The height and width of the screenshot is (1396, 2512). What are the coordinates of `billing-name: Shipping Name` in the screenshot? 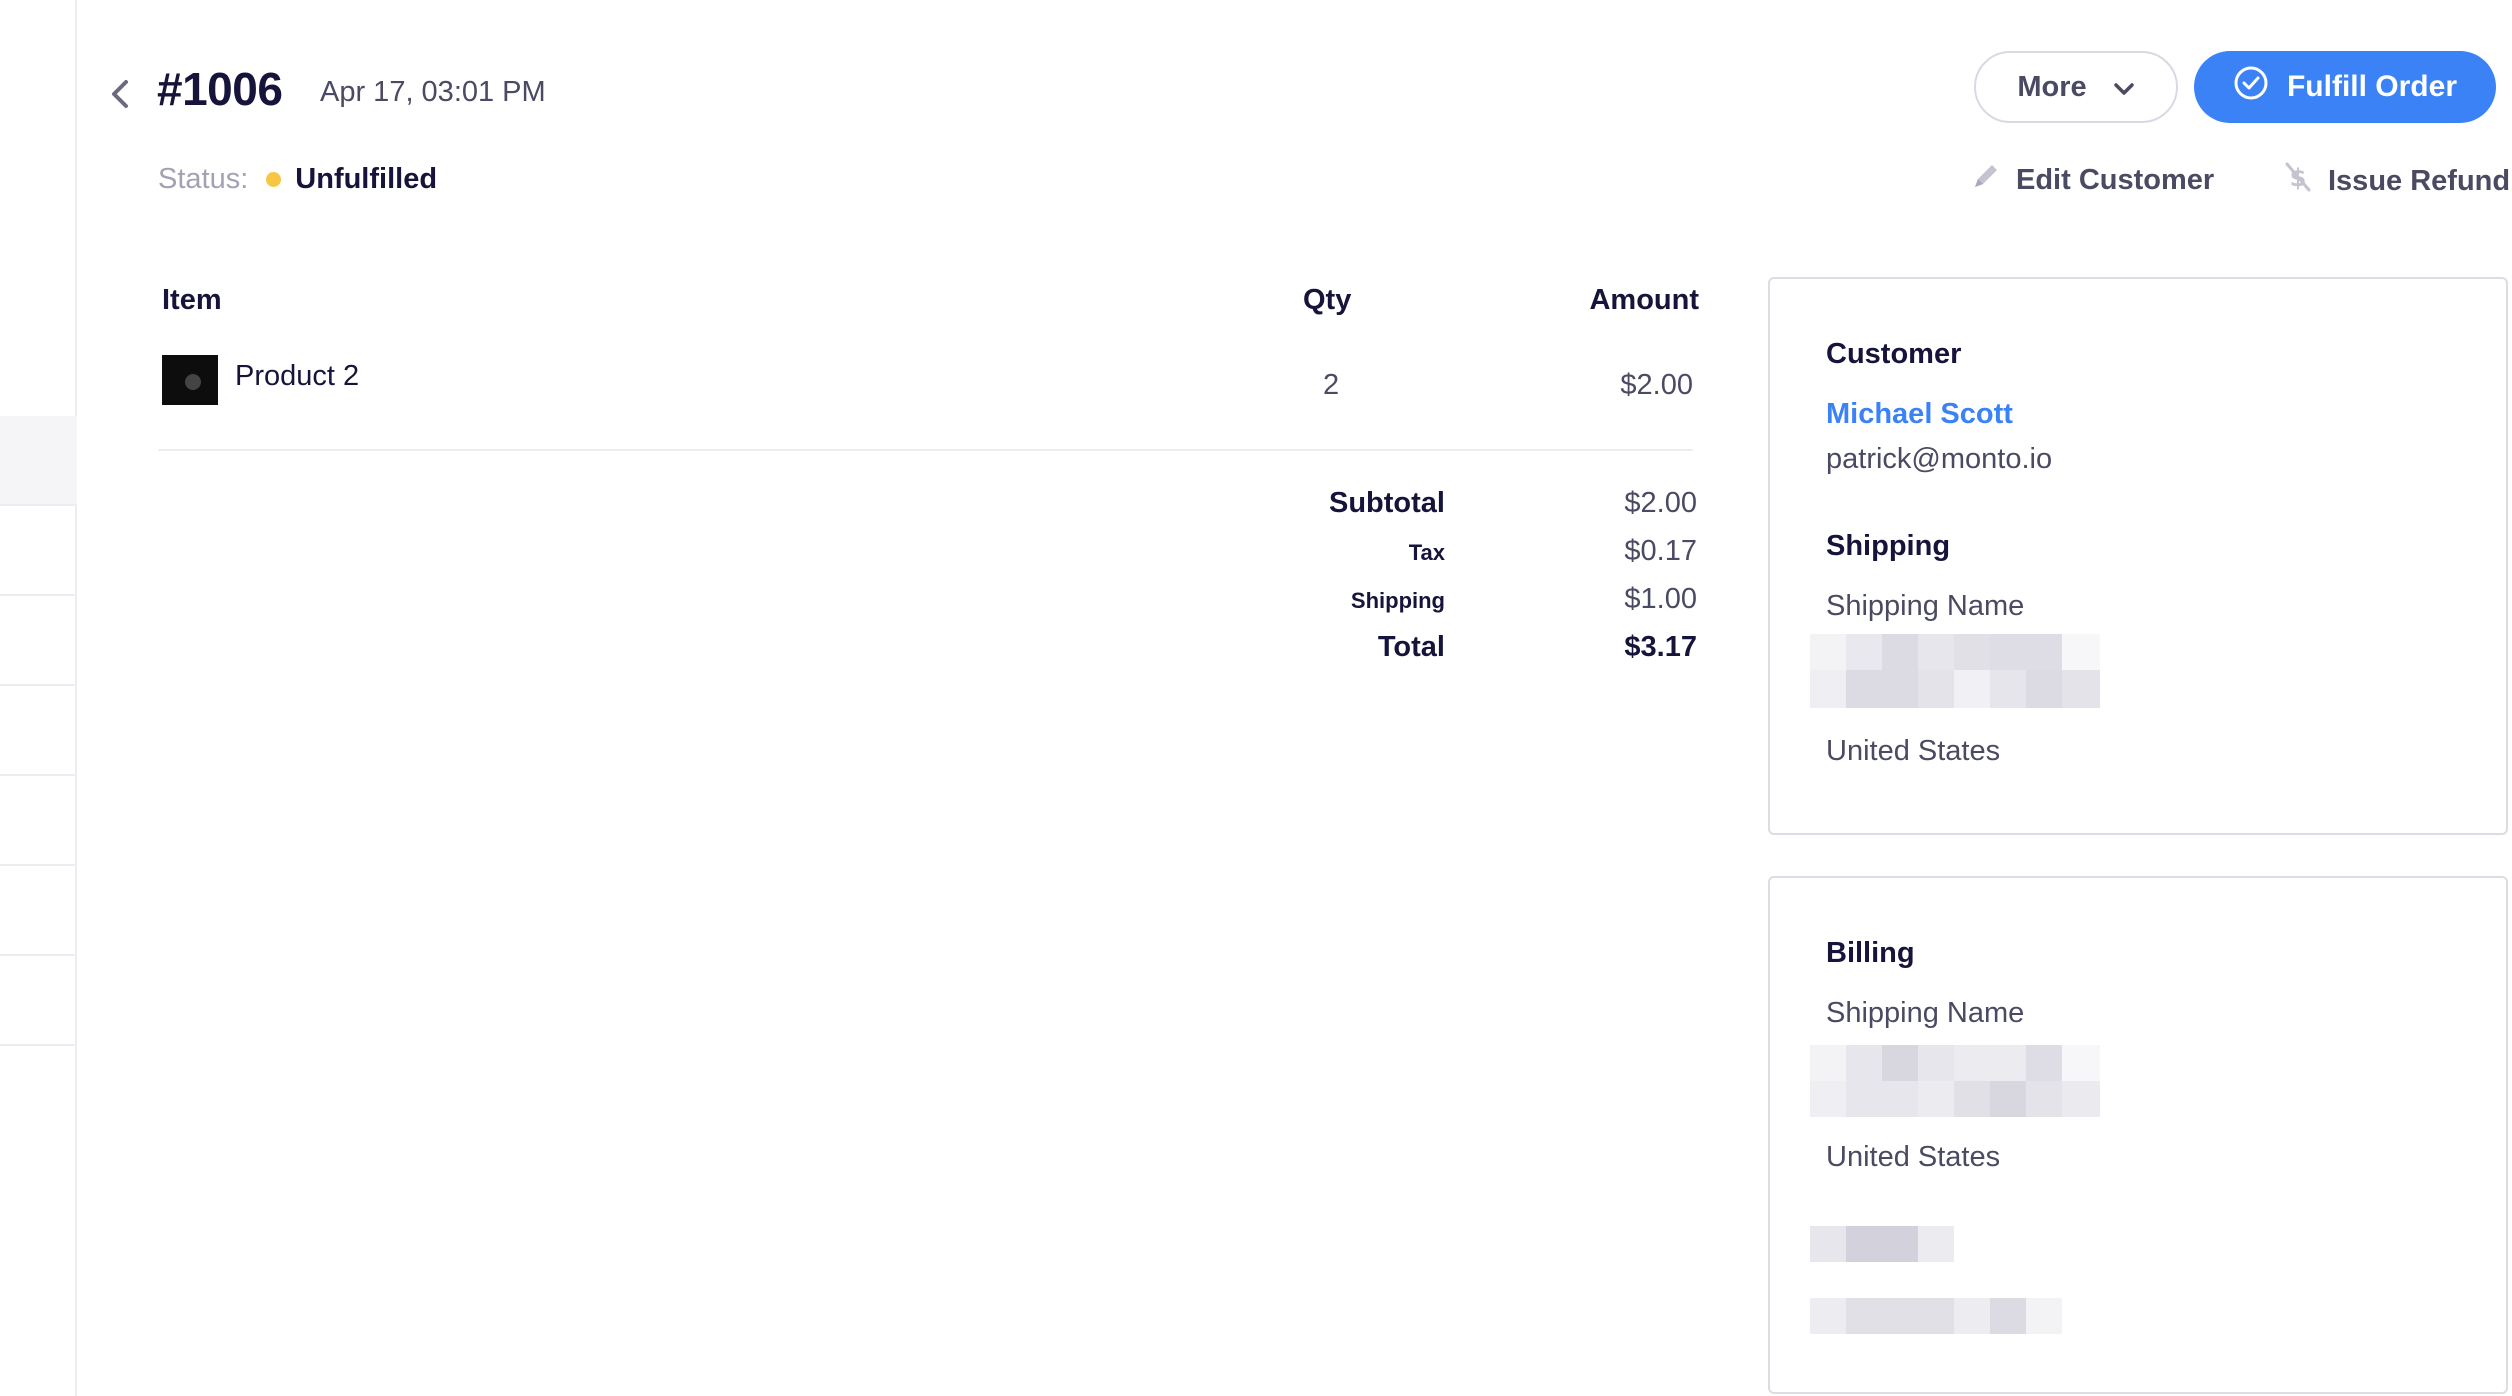 It's located at (1925, 1013).